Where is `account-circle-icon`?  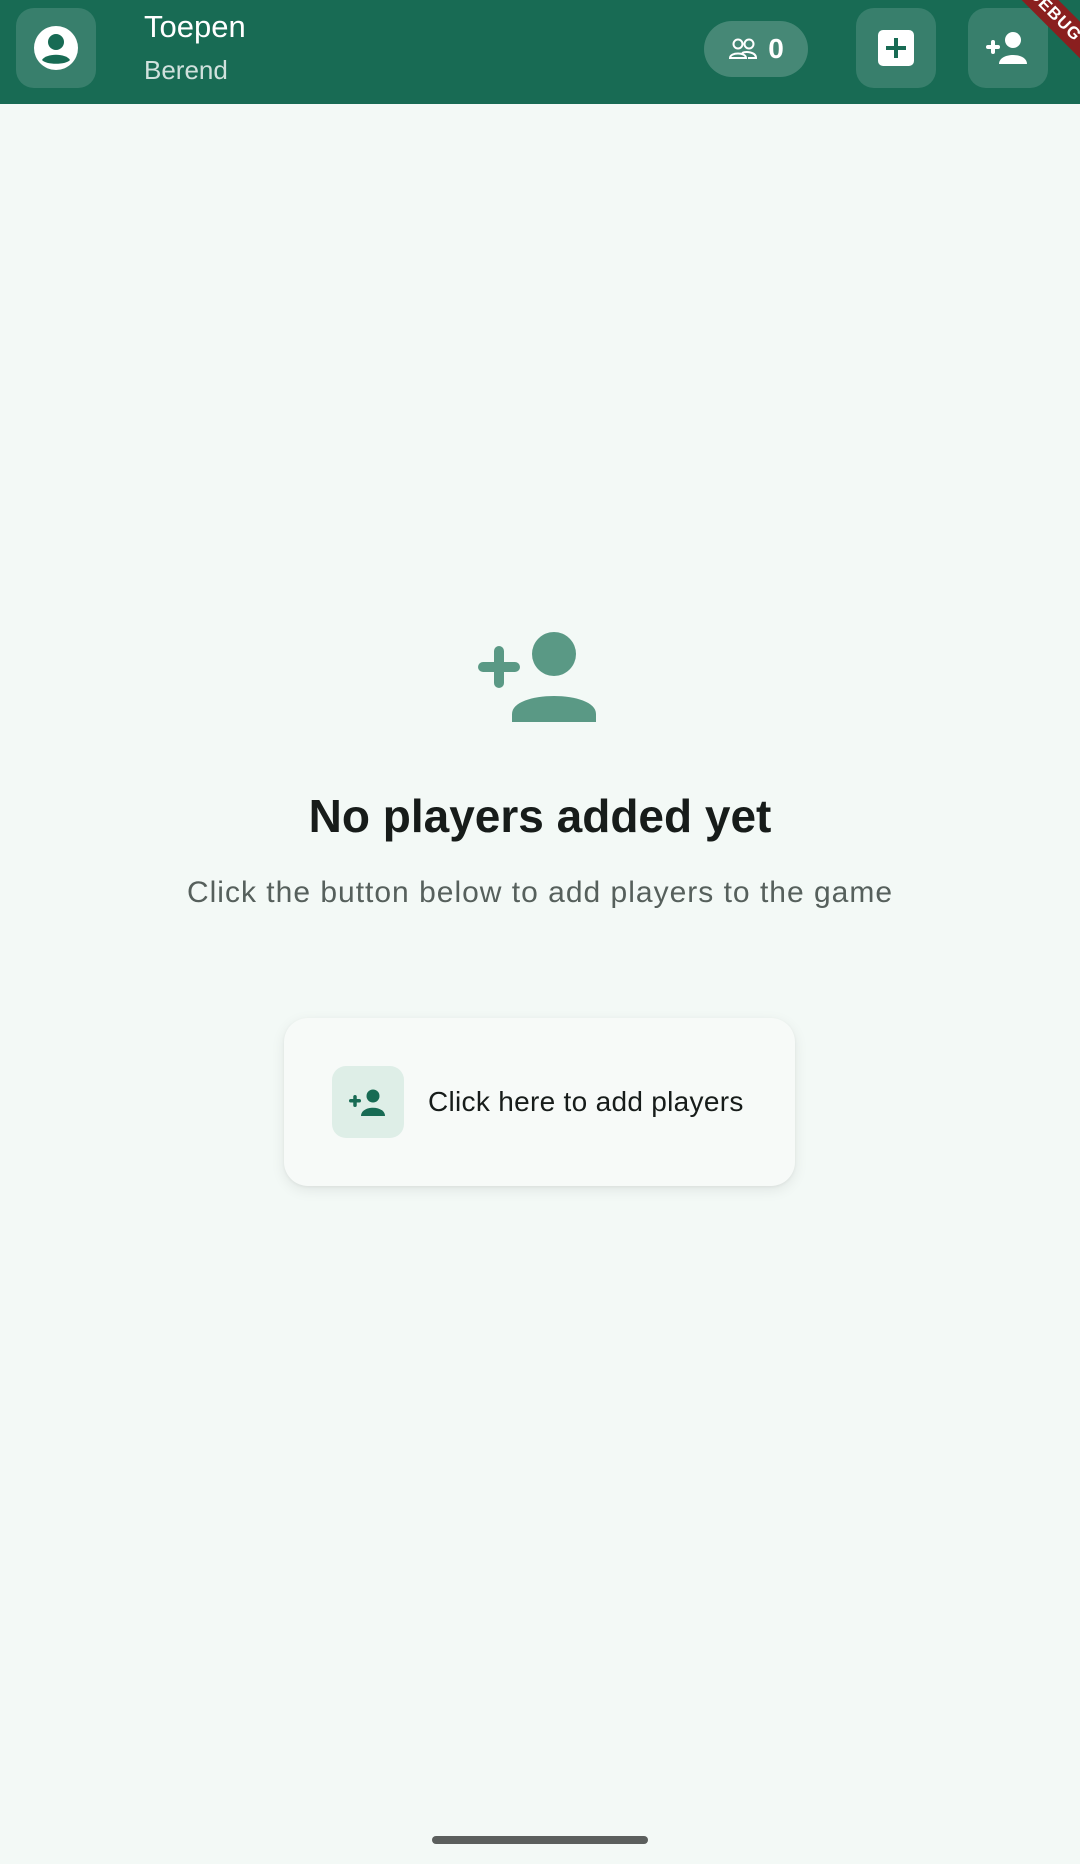 account-circle-icon is located at coordinates (56, 48).